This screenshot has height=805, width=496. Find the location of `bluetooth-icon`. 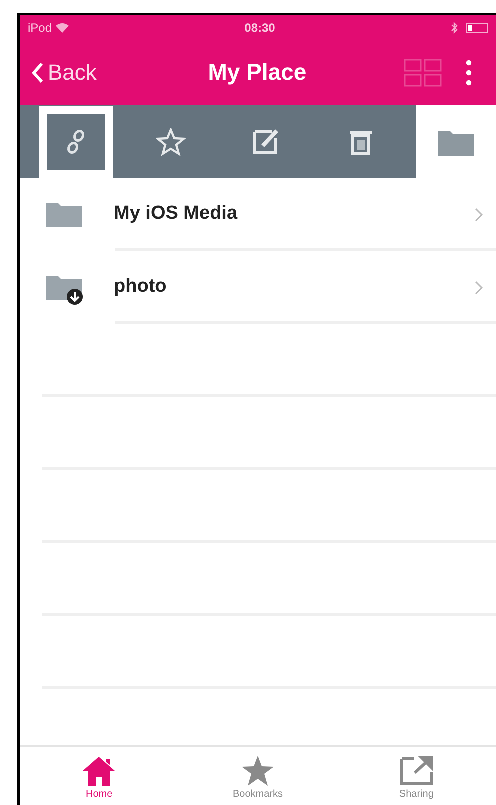

bluetooth-icon is located at coordinates (454, 28).